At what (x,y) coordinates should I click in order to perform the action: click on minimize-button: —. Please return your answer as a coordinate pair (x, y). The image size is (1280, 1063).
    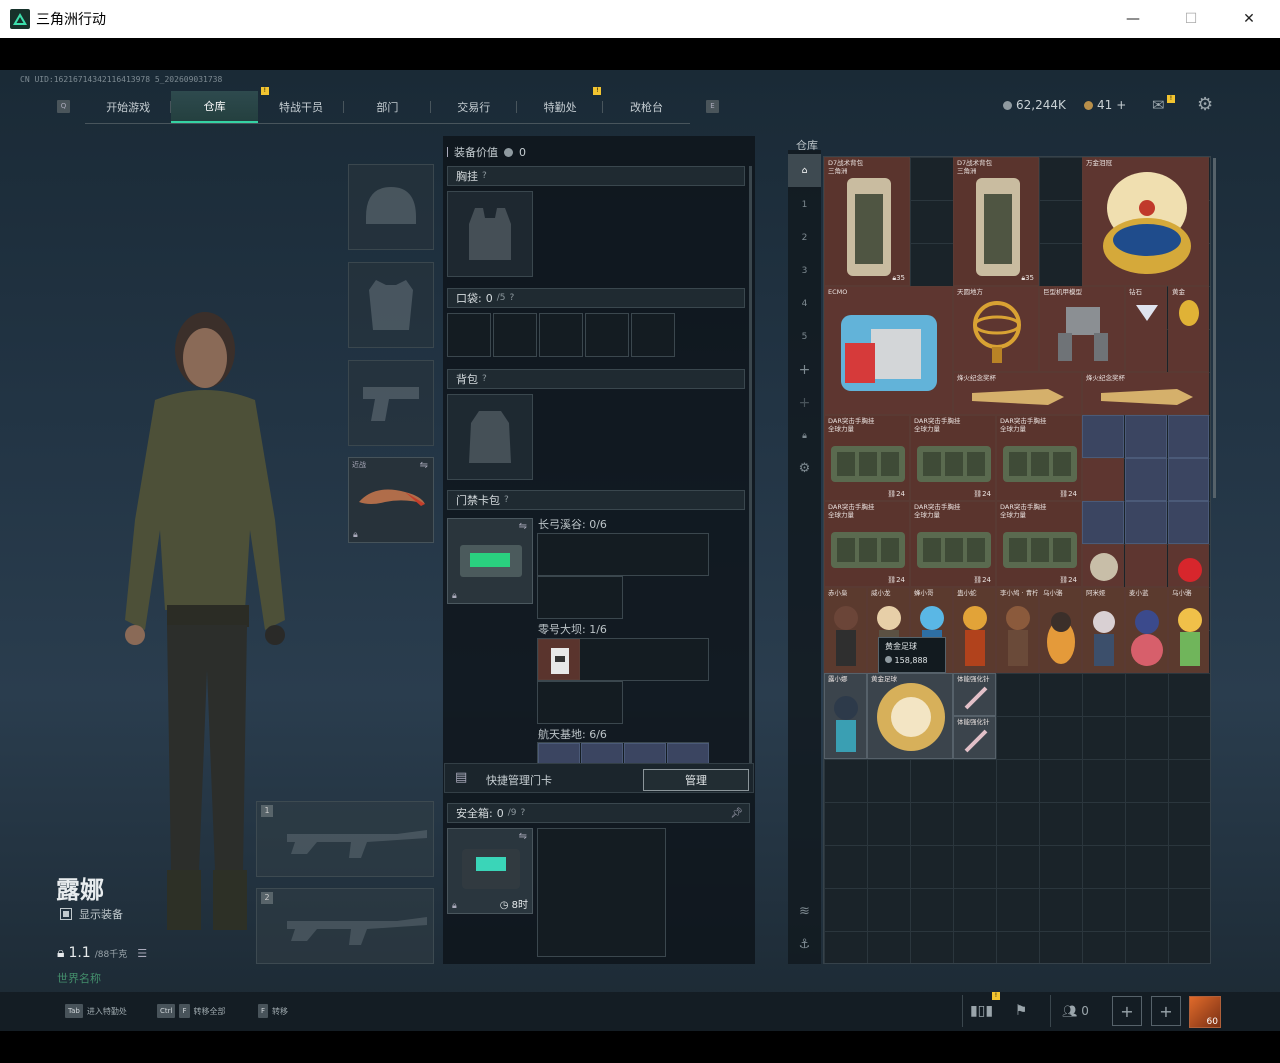
    Looking at the image, I should click on (1133, 19).